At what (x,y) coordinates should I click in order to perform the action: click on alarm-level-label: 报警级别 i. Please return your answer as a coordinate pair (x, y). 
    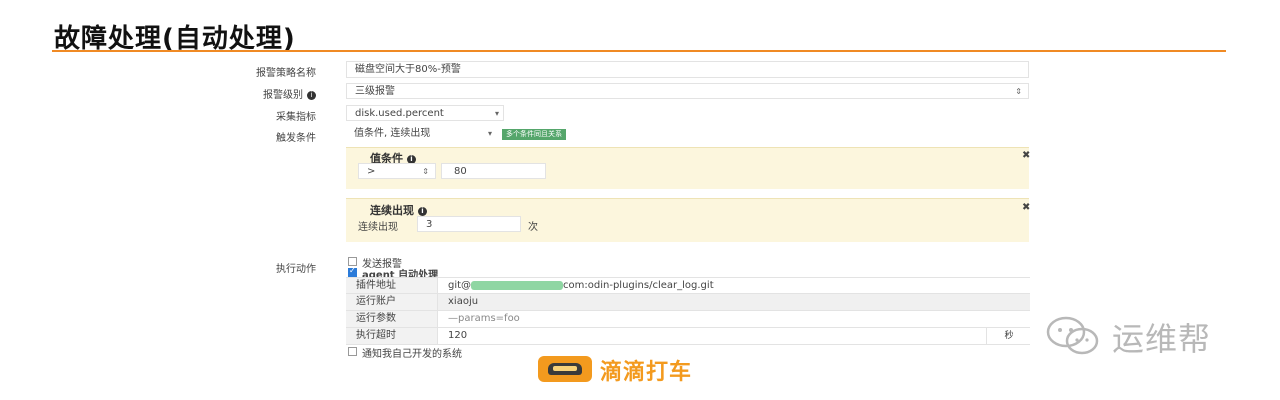
    Looking at the image, I should click on (256, 93).